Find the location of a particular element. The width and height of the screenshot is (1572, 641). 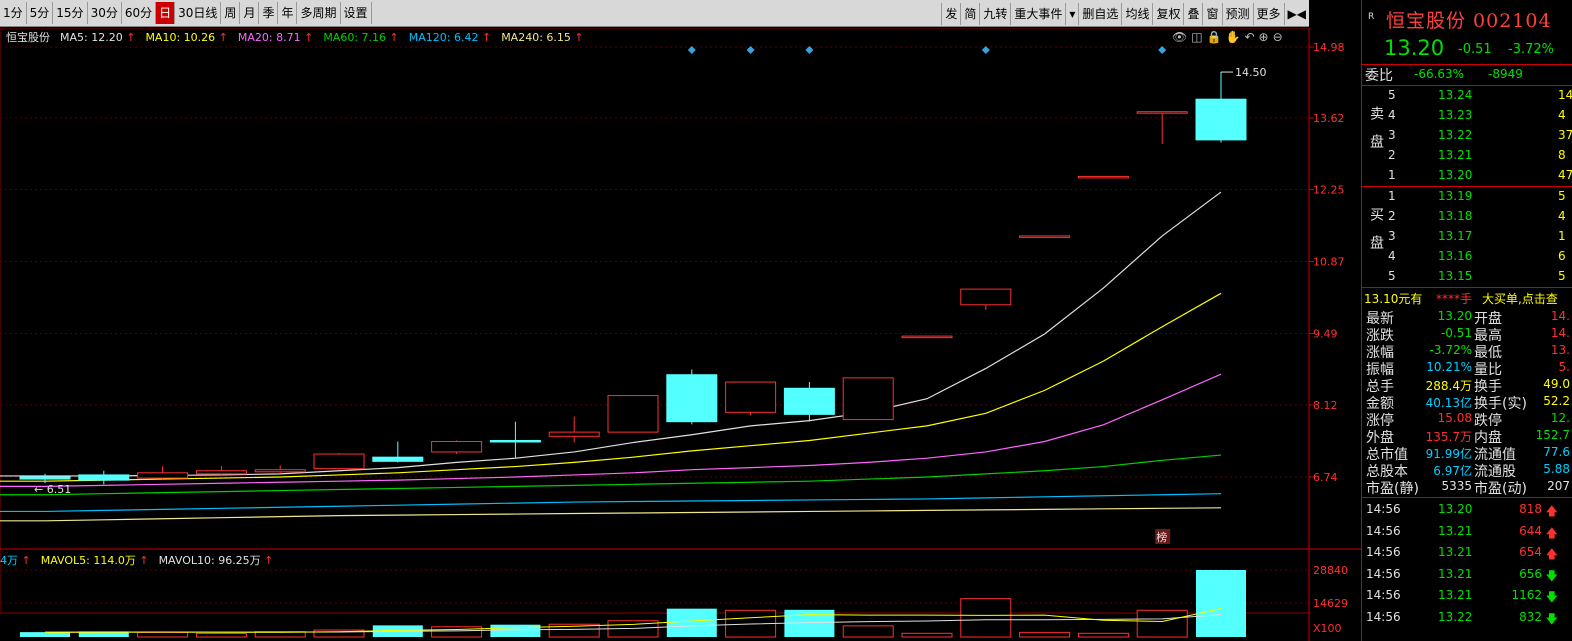

toolbar-button: ▾ is located at coordinates (1071, 13).